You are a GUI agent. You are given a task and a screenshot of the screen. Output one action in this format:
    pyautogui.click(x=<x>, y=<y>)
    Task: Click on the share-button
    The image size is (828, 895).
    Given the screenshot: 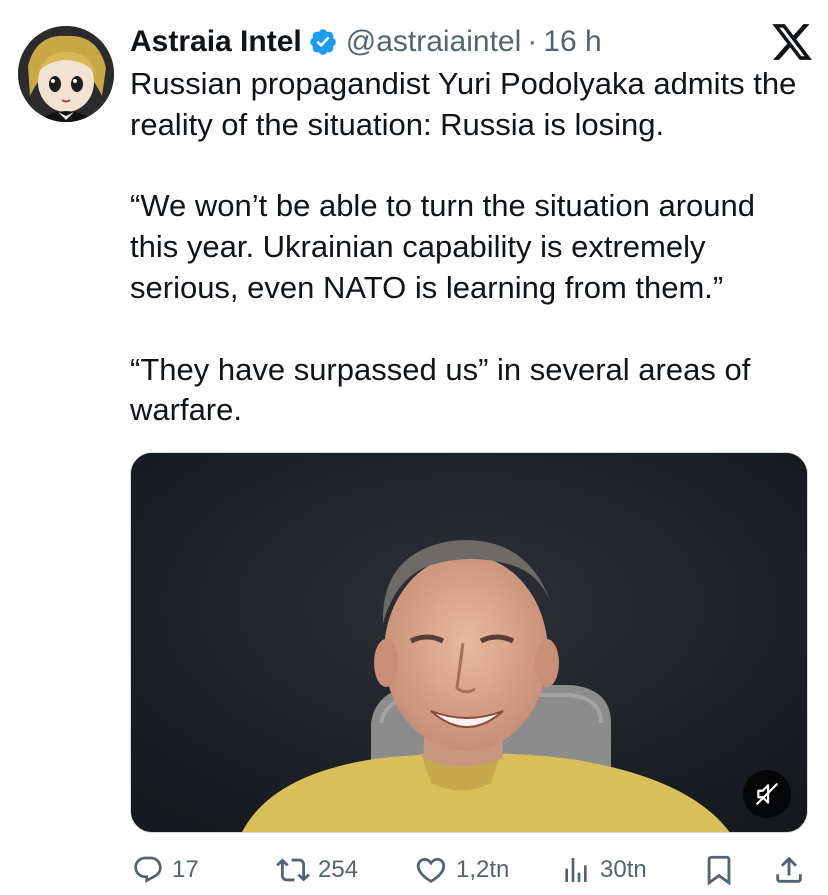 What is the action you would take?
    pyautogui.click(x=789, y=870)
    